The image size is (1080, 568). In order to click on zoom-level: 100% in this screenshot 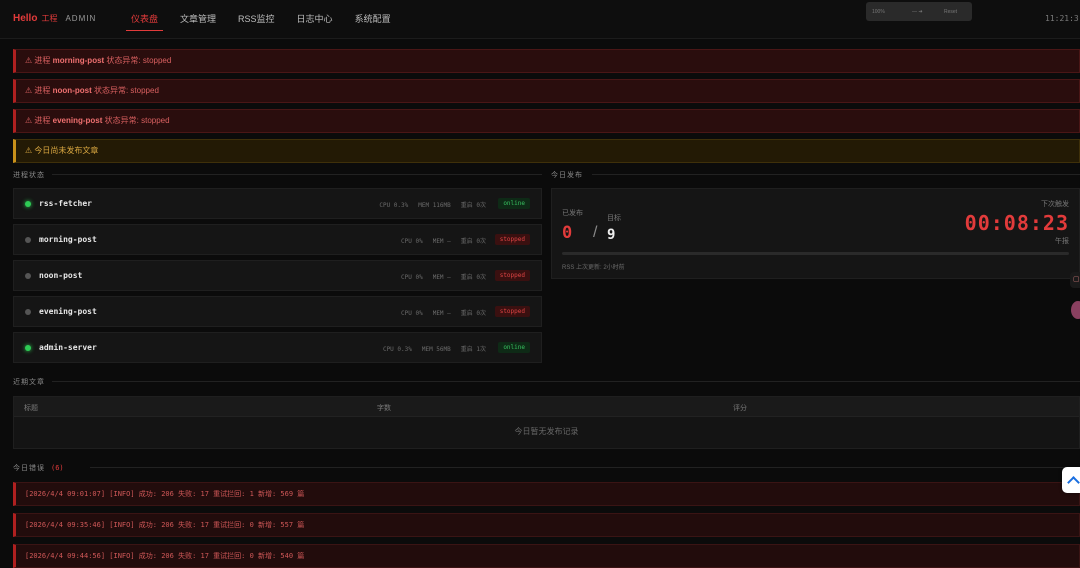, I will do `click(878, 12)`.